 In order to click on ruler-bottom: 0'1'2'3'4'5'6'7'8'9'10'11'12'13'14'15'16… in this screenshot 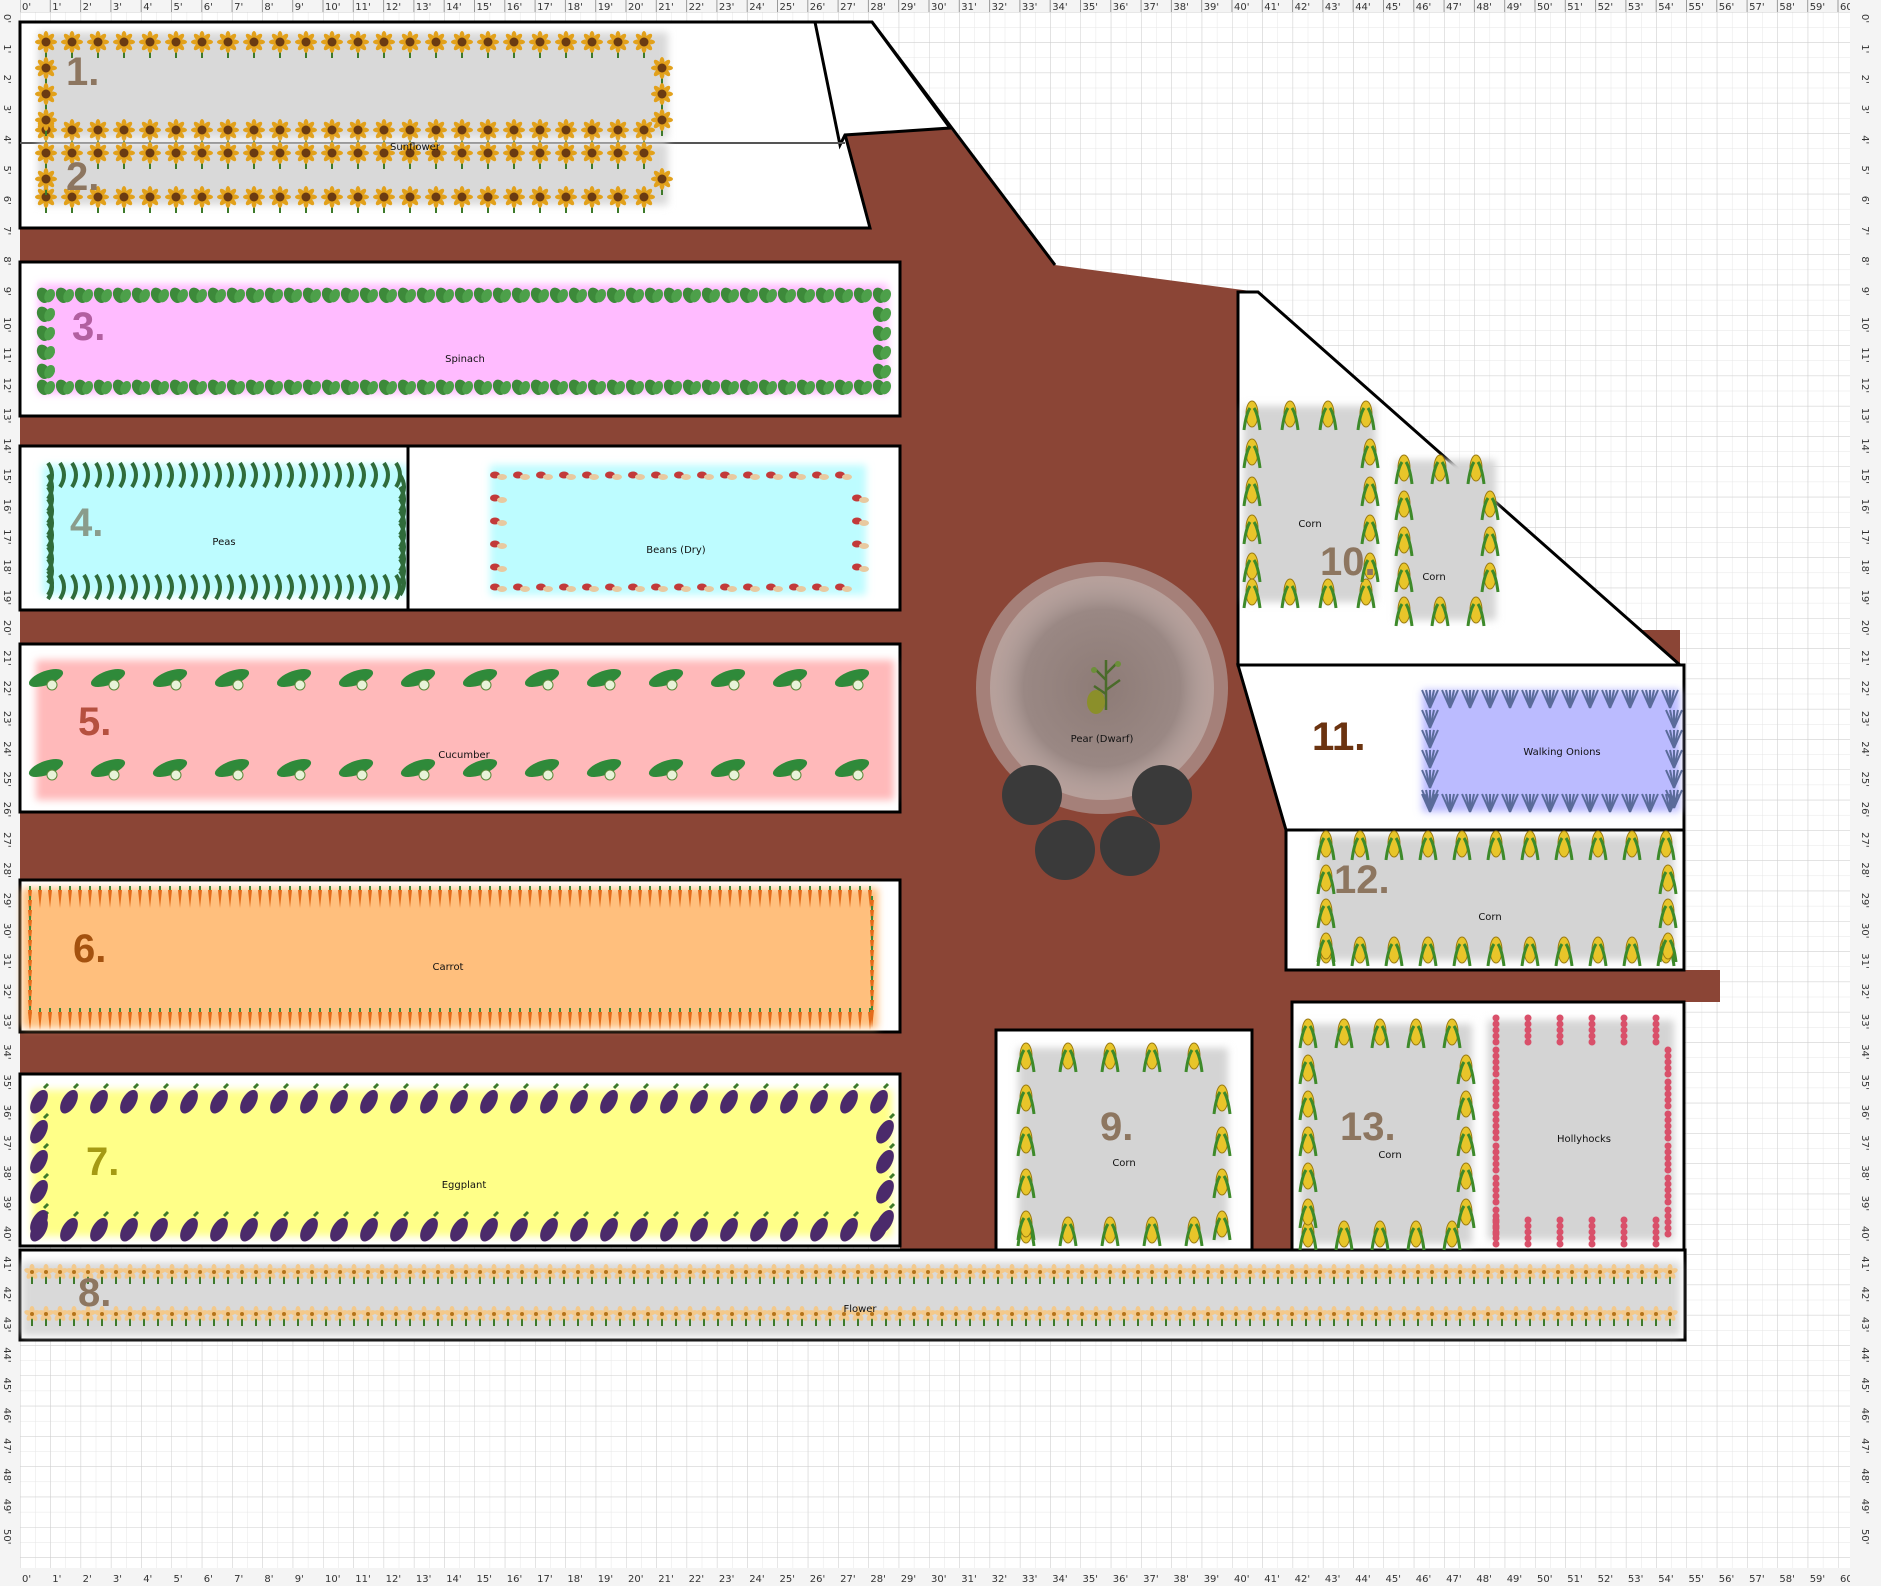, I will do `click(940, 1577)`.